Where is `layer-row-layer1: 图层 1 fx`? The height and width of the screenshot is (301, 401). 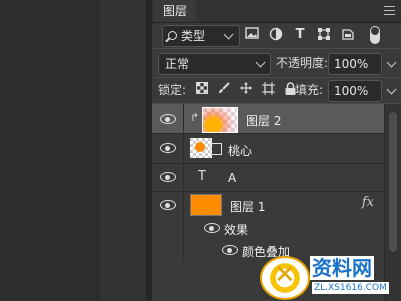 layer-row-layer1: 图层 1 fx is located at coordinates (268, 225).